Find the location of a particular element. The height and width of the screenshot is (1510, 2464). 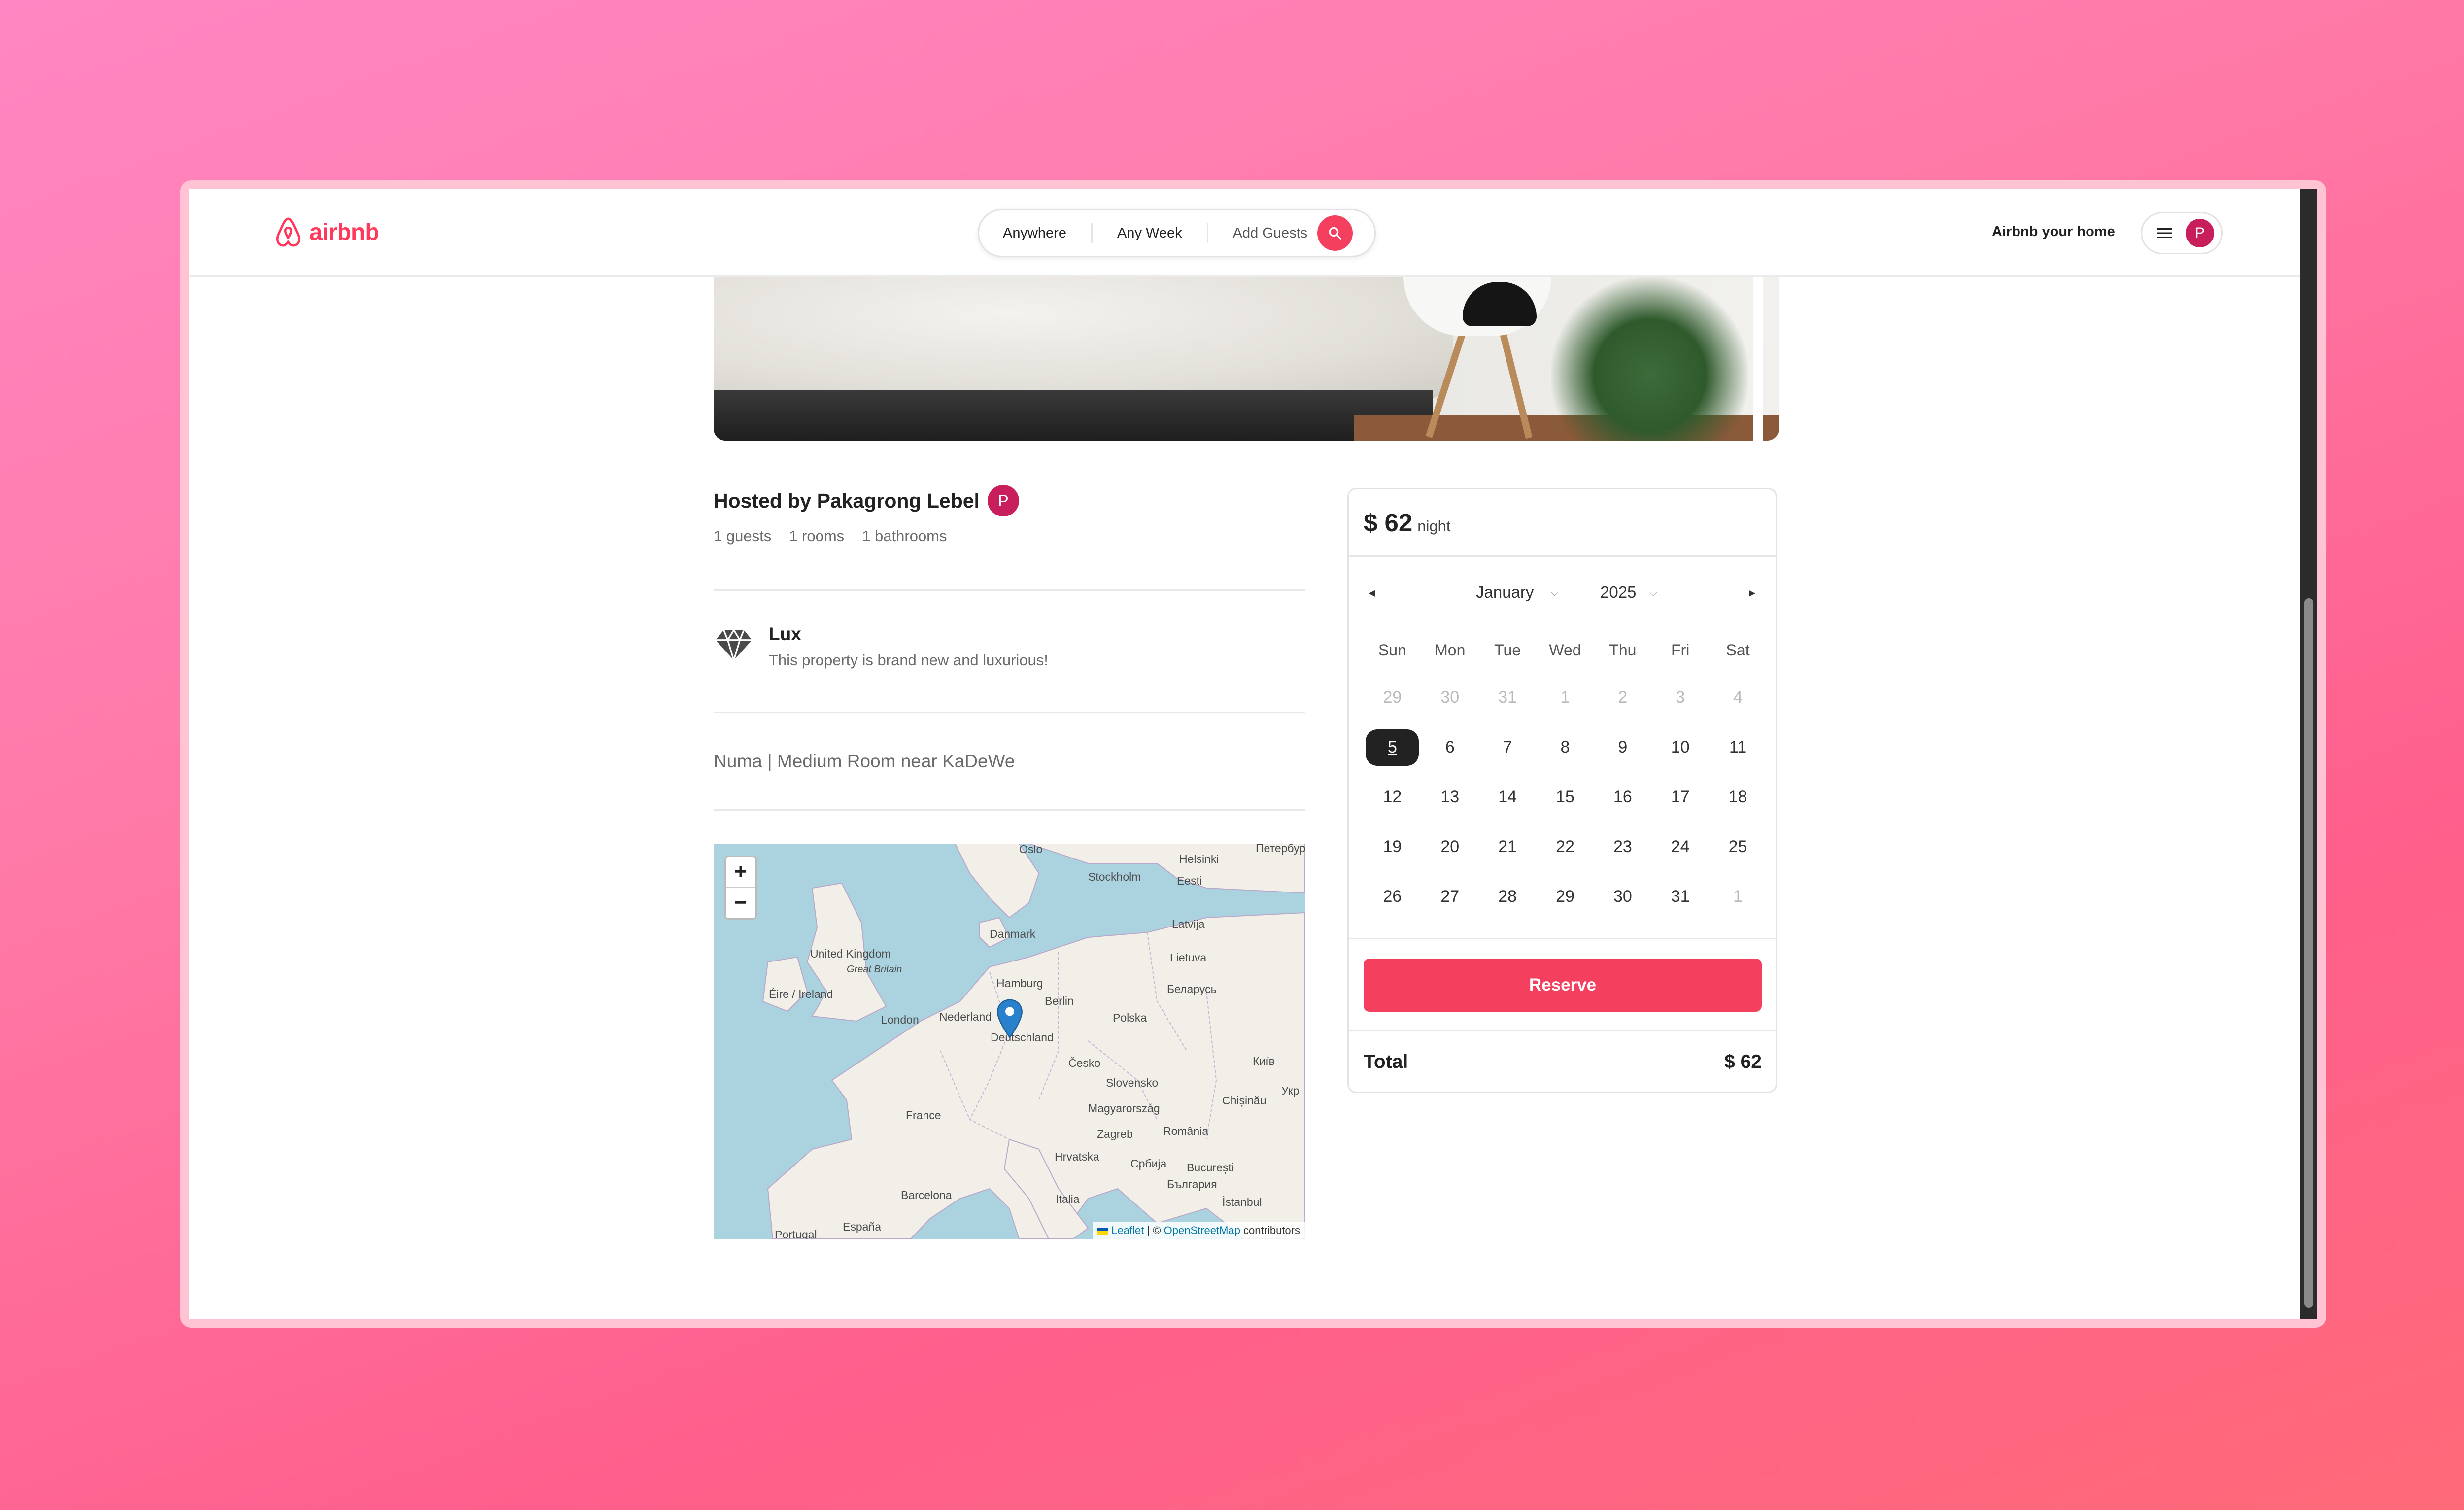

diamond-icon is located at coordinates (734, 645).